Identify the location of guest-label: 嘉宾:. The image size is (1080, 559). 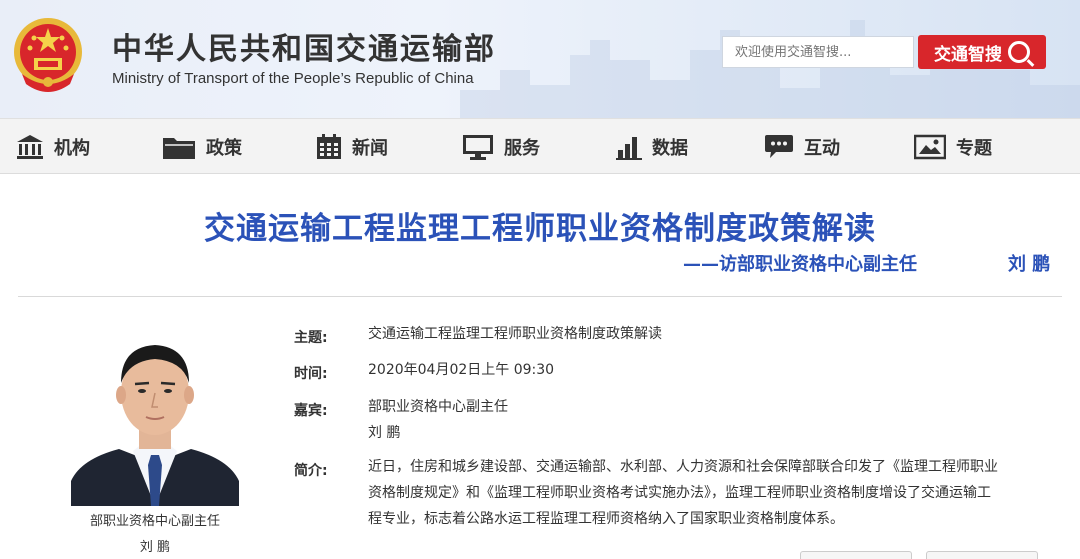
(311, 411).